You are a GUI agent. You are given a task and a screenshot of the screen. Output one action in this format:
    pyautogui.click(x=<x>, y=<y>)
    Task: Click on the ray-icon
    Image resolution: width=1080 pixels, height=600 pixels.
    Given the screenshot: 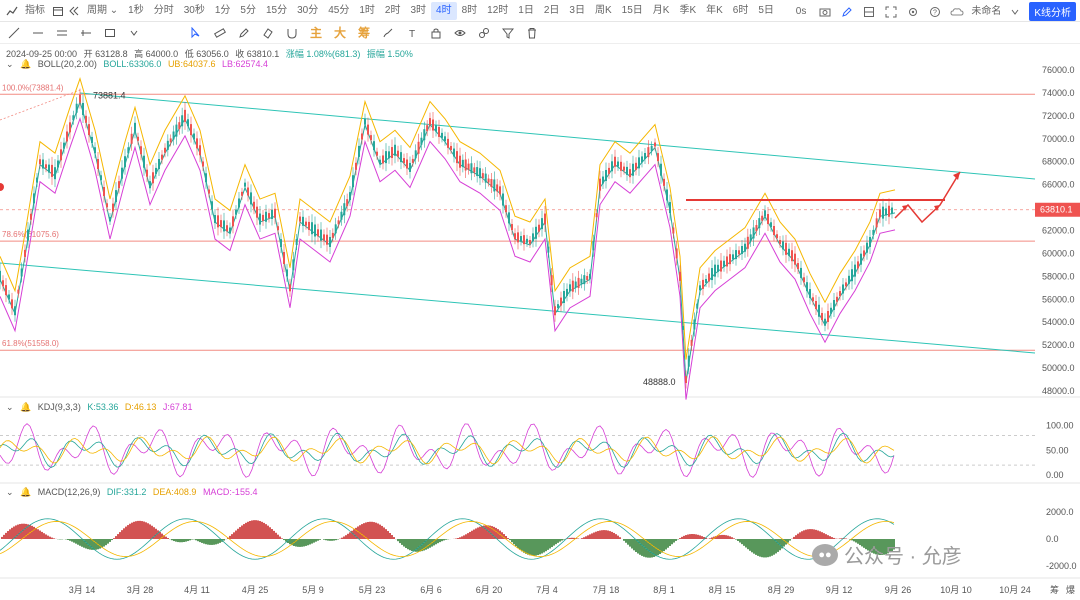 What is the action you would take?
    pyautogui.click(x=86, y=33)
    